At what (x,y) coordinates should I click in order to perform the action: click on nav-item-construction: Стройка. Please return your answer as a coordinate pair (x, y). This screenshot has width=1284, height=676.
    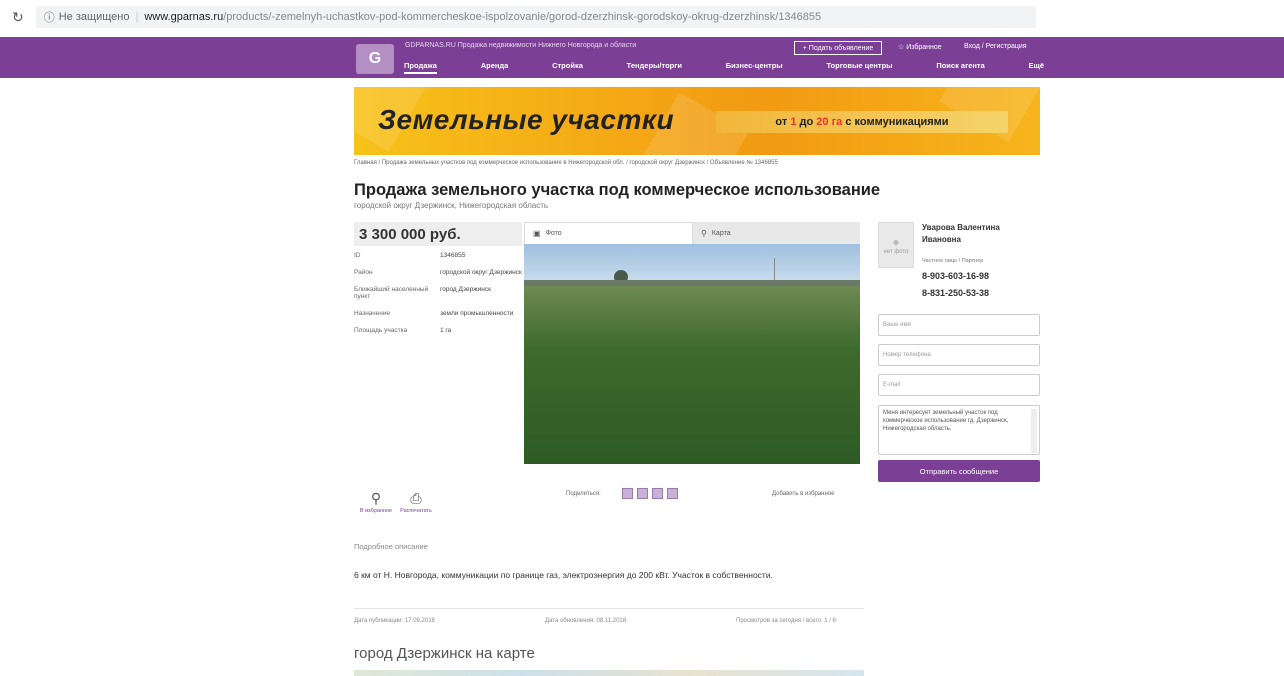
    Looking at the image, I should click on (567, 67).